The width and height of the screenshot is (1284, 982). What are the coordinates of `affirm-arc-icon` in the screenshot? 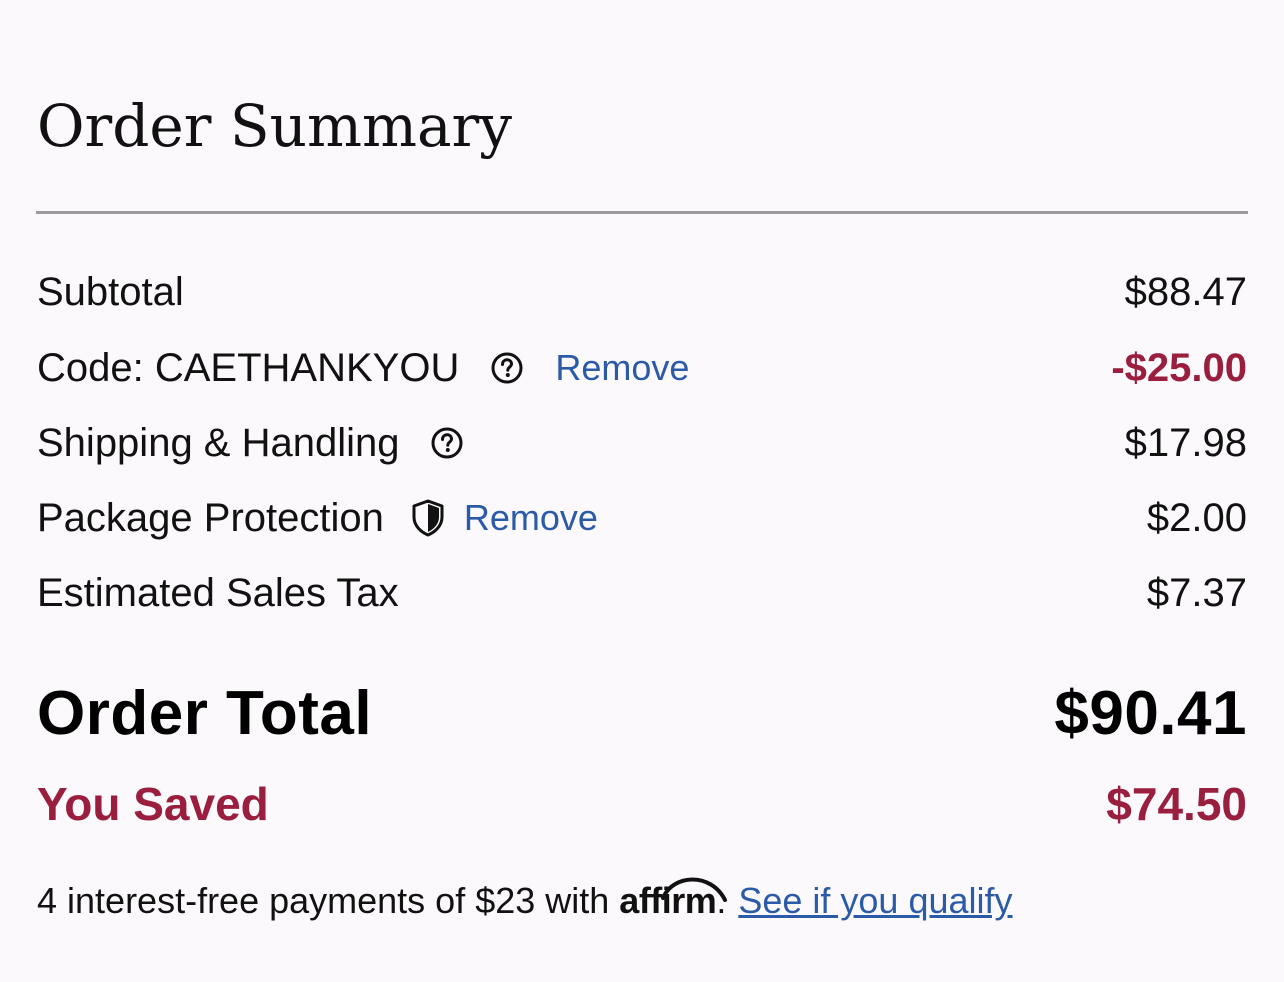 It's located at (694, 889).